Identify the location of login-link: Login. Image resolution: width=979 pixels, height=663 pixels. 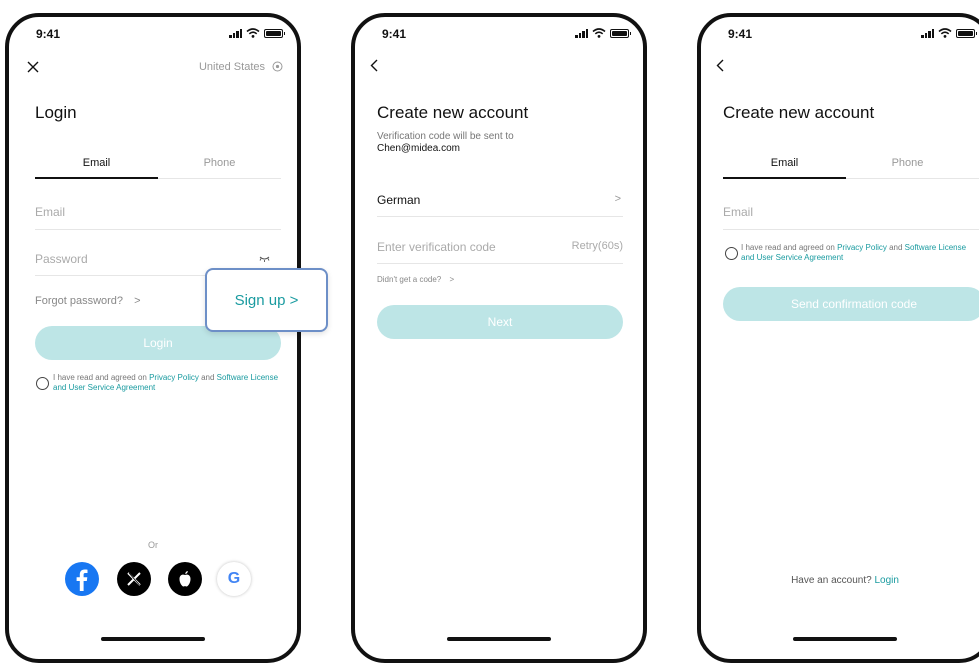
(886, 580).